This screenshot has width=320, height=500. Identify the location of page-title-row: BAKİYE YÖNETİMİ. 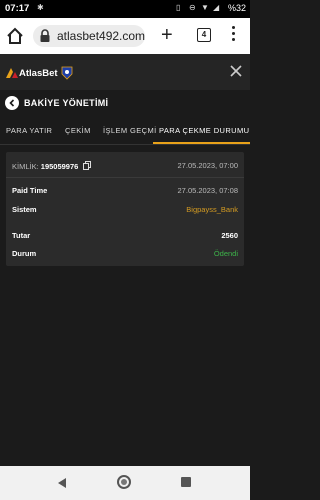
(125, 104).